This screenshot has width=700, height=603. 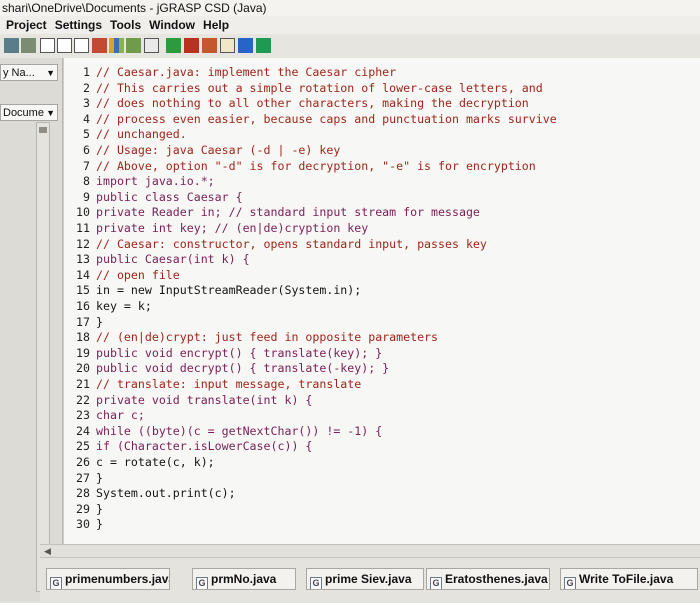 I want to click on filter-combo: Docume ▼, so click(x=29, y=112).